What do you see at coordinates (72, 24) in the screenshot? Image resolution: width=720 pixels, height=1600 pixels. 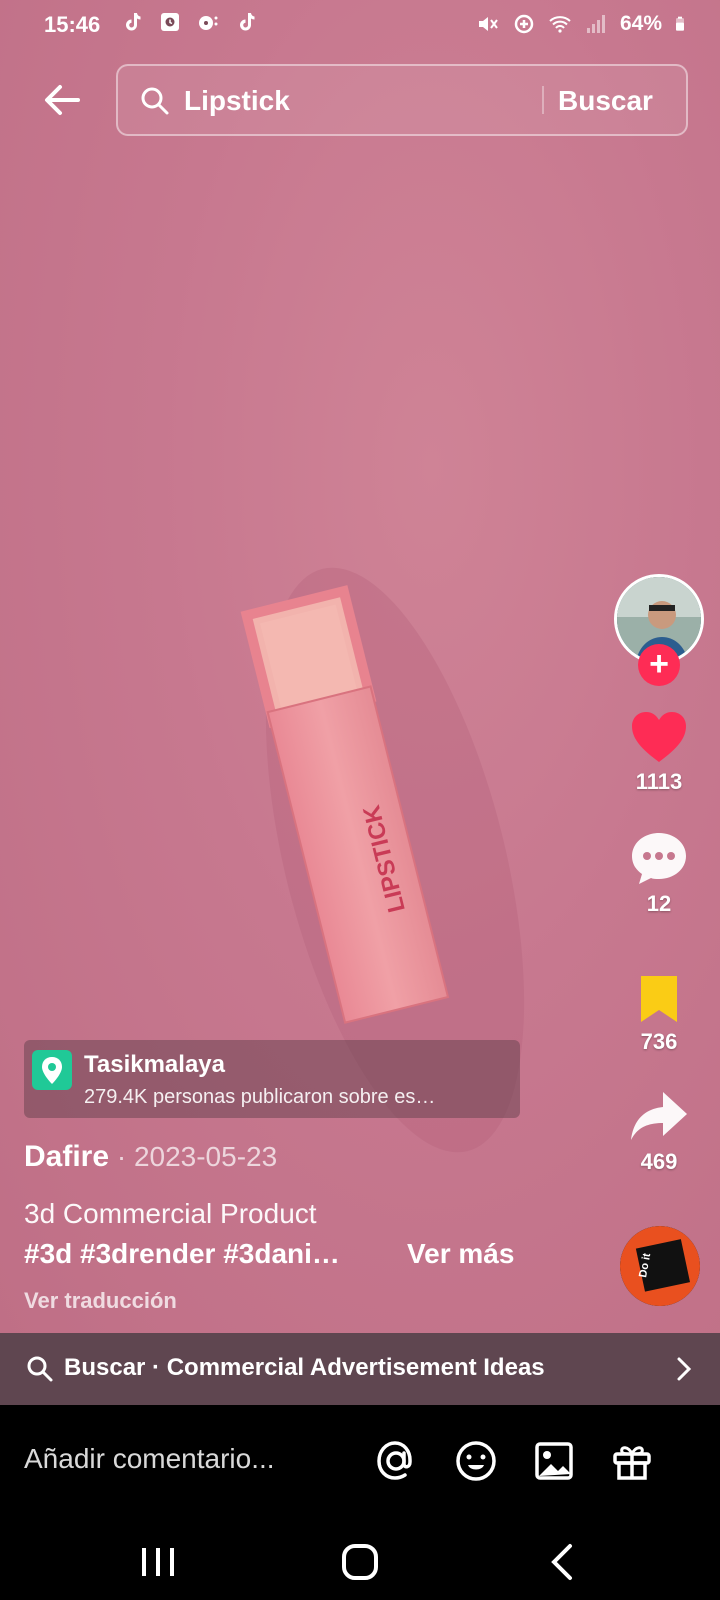 I see `status-time: 15:46` at bounding box center [72, 24].